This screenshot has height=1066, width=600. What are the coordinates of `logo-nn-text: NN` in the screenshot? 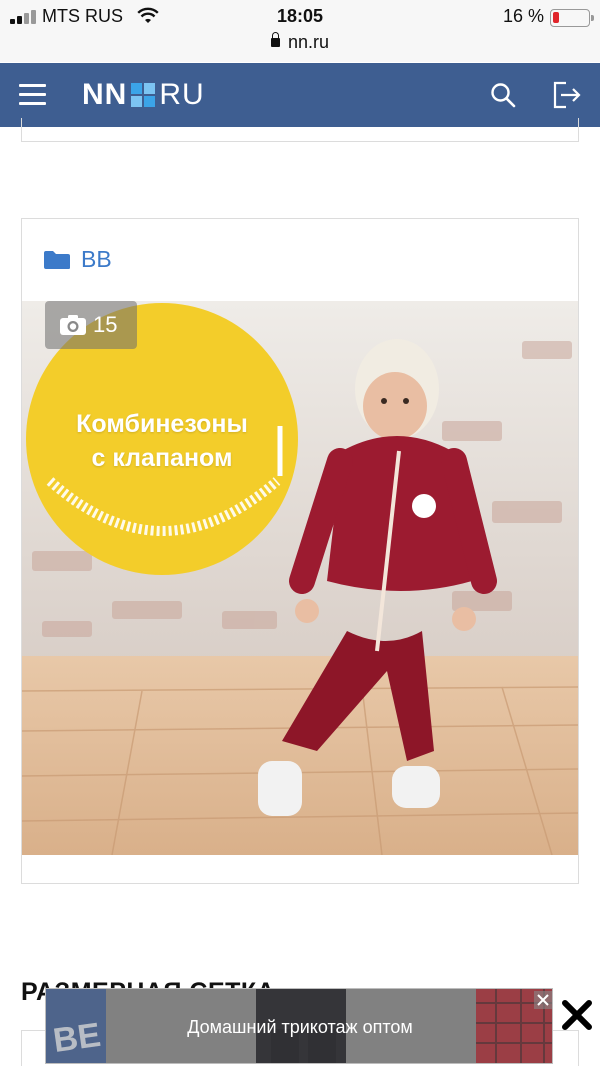 It's located at (105, 94).